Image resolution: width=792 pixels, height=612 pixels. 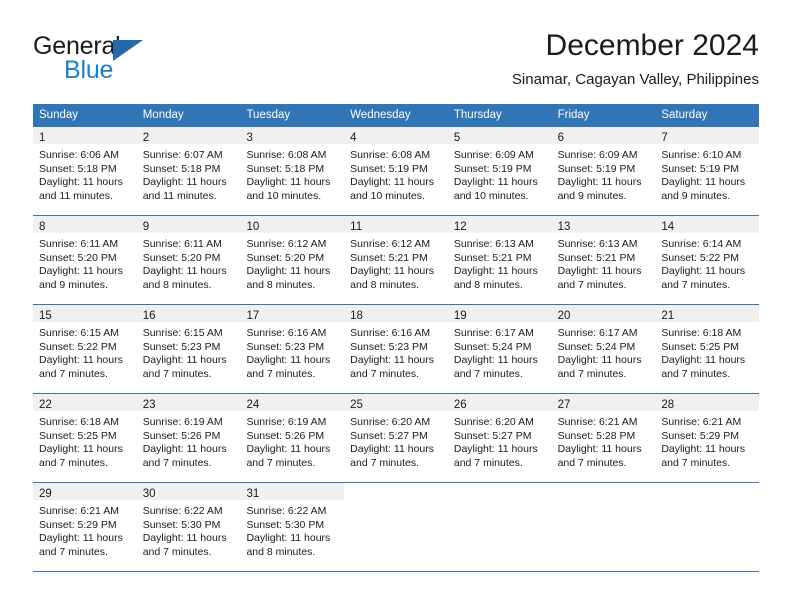 I want to click on day-number: 11, so click(x=356, y=227).